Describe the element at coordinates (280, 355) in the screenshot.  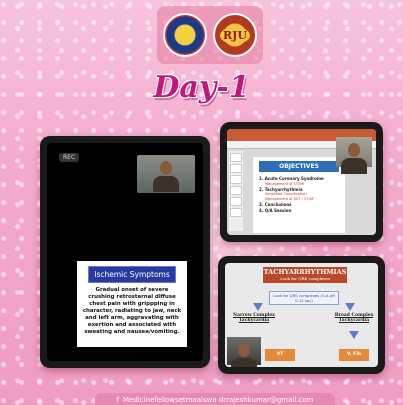
I see `vt-box: VT` at that location.